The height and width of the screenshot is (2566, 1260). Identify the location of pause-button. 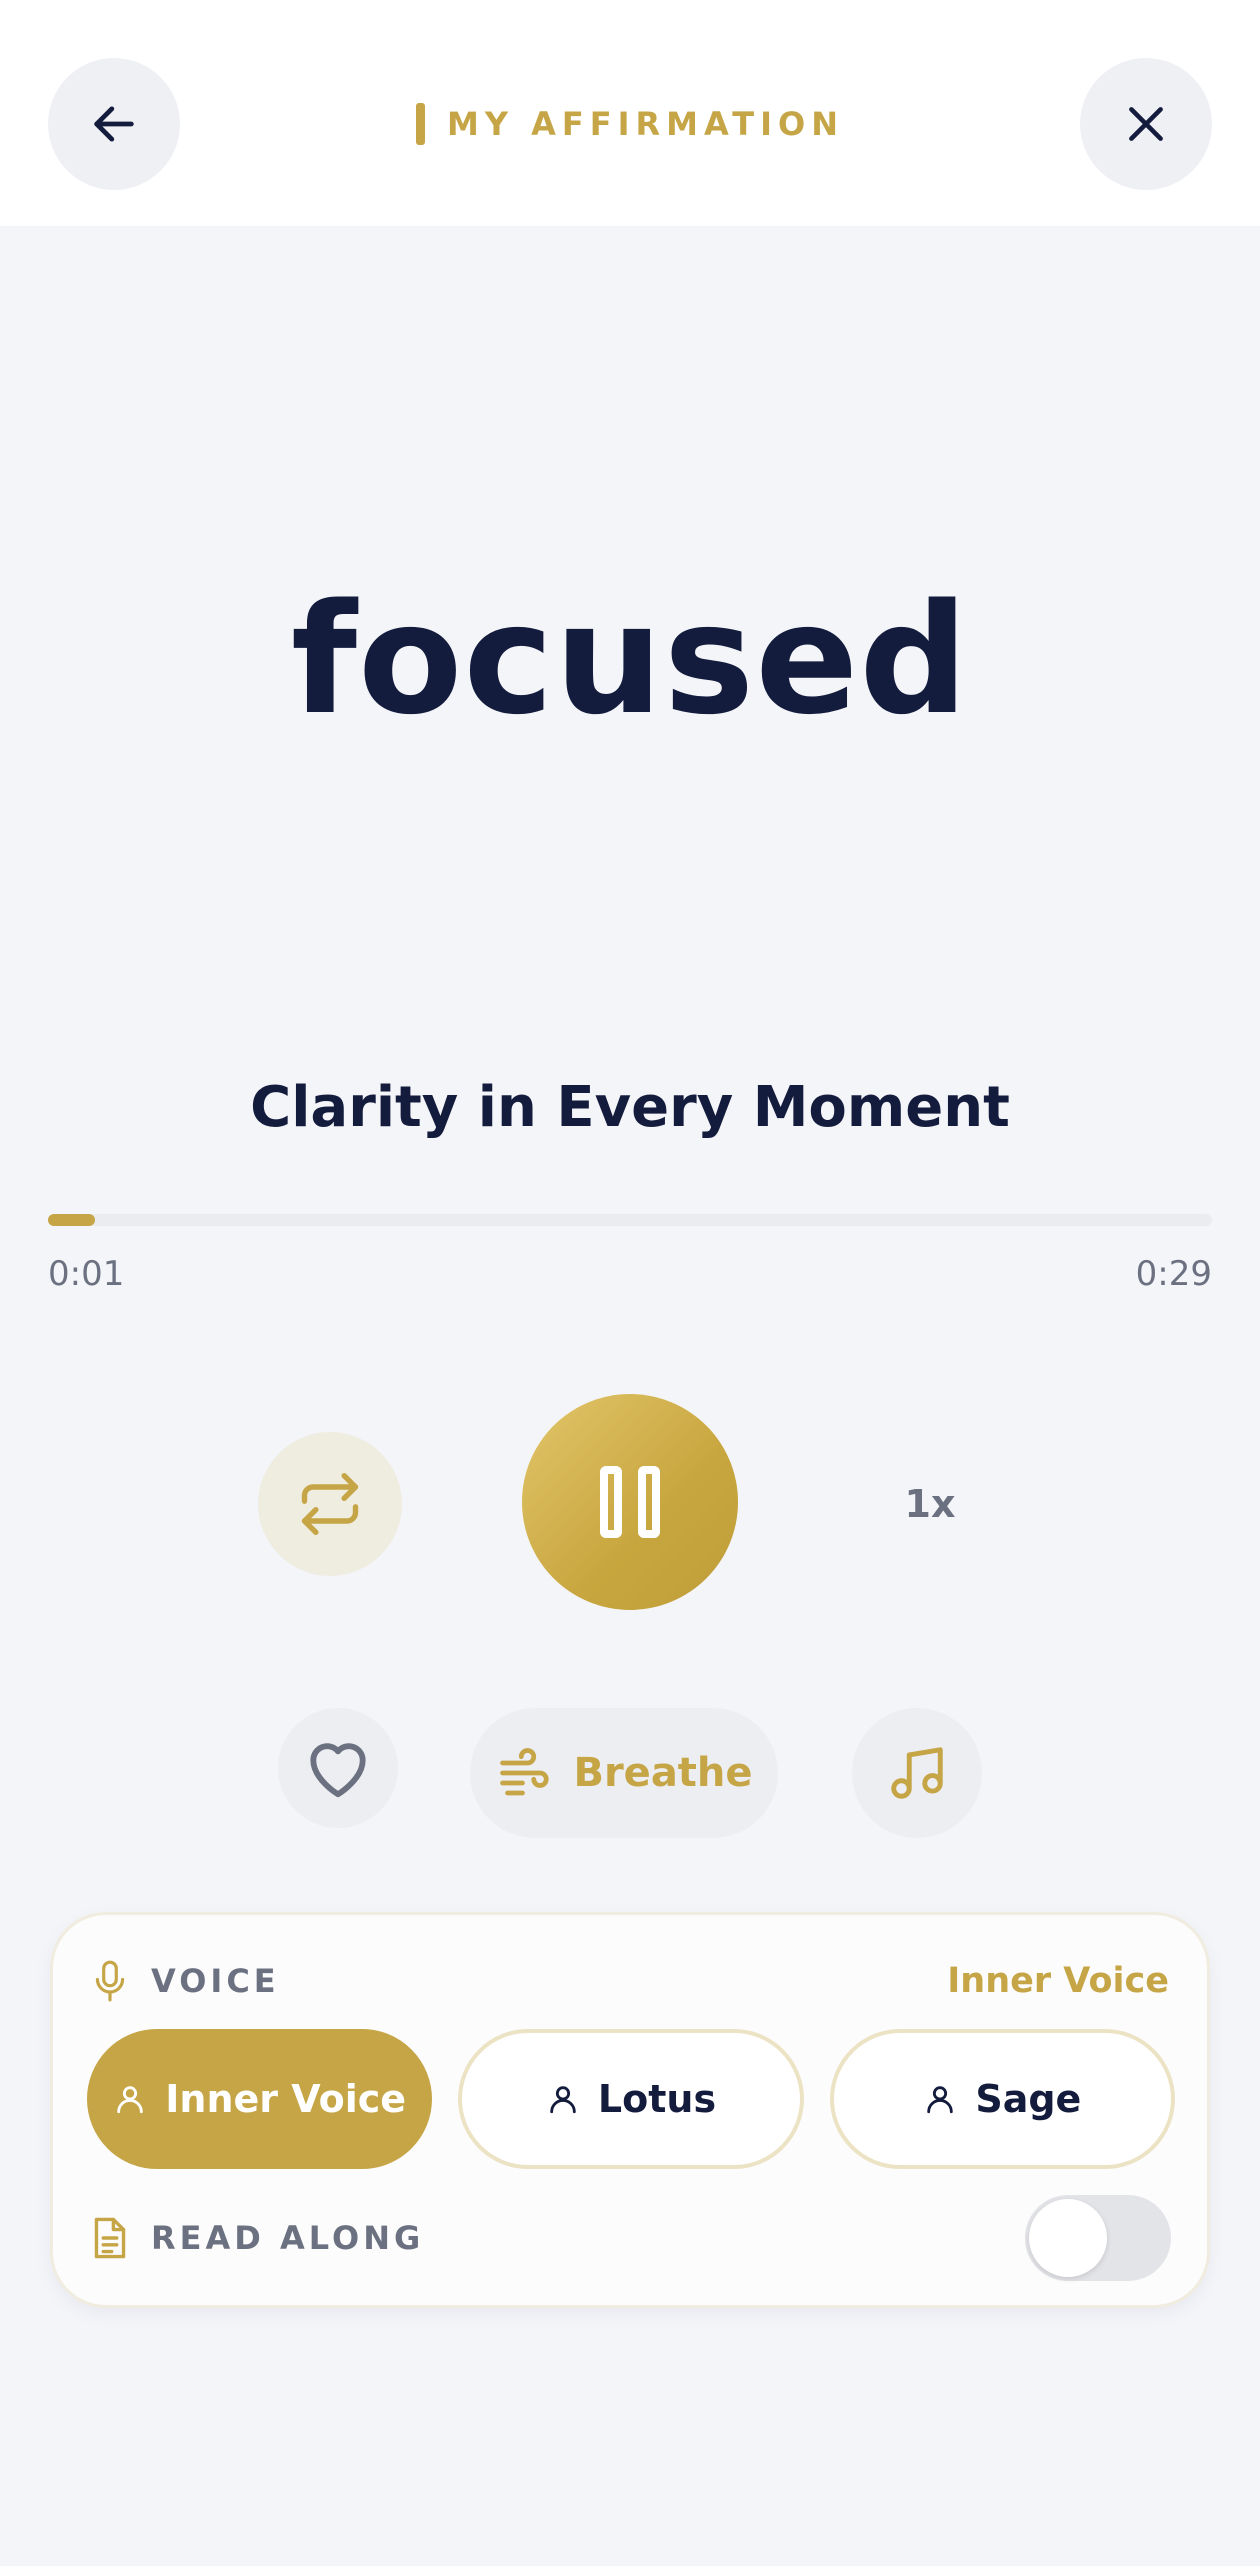
(630, 1502).